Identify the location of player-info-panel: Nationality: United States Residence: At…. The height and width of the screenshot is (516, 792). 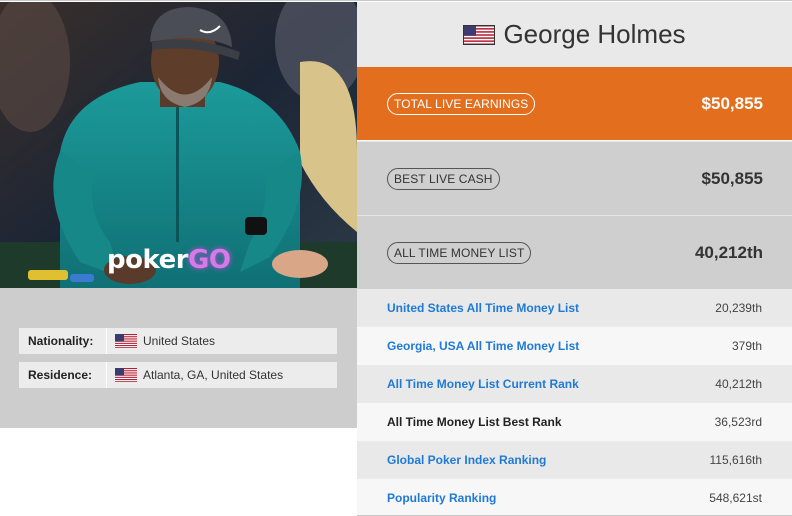
(178, 358).